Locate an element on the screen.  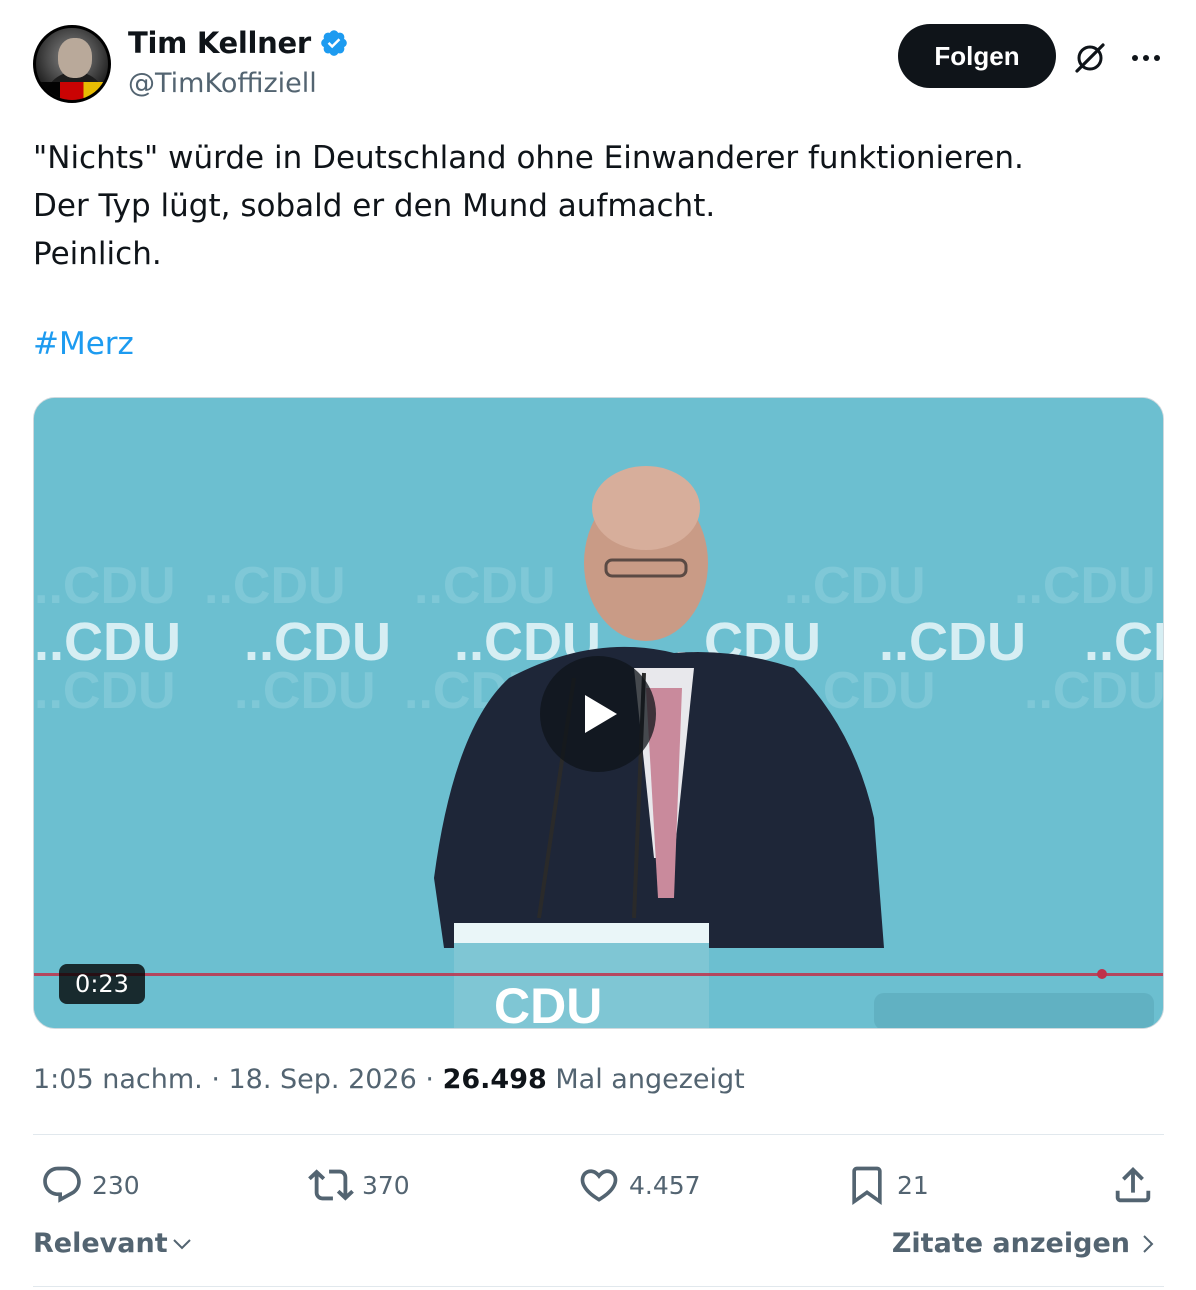
chevron-right-icon is located at coordinates (1148, 1243).